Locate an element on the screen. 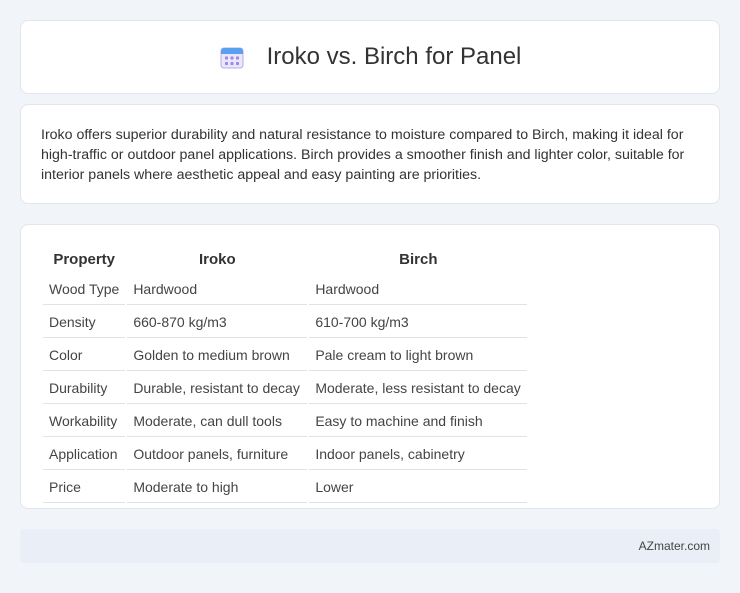 This screenshot has height=593, width=740. cell-birch: Indoor panels, cabinetry is located at coordinates (418, 454).